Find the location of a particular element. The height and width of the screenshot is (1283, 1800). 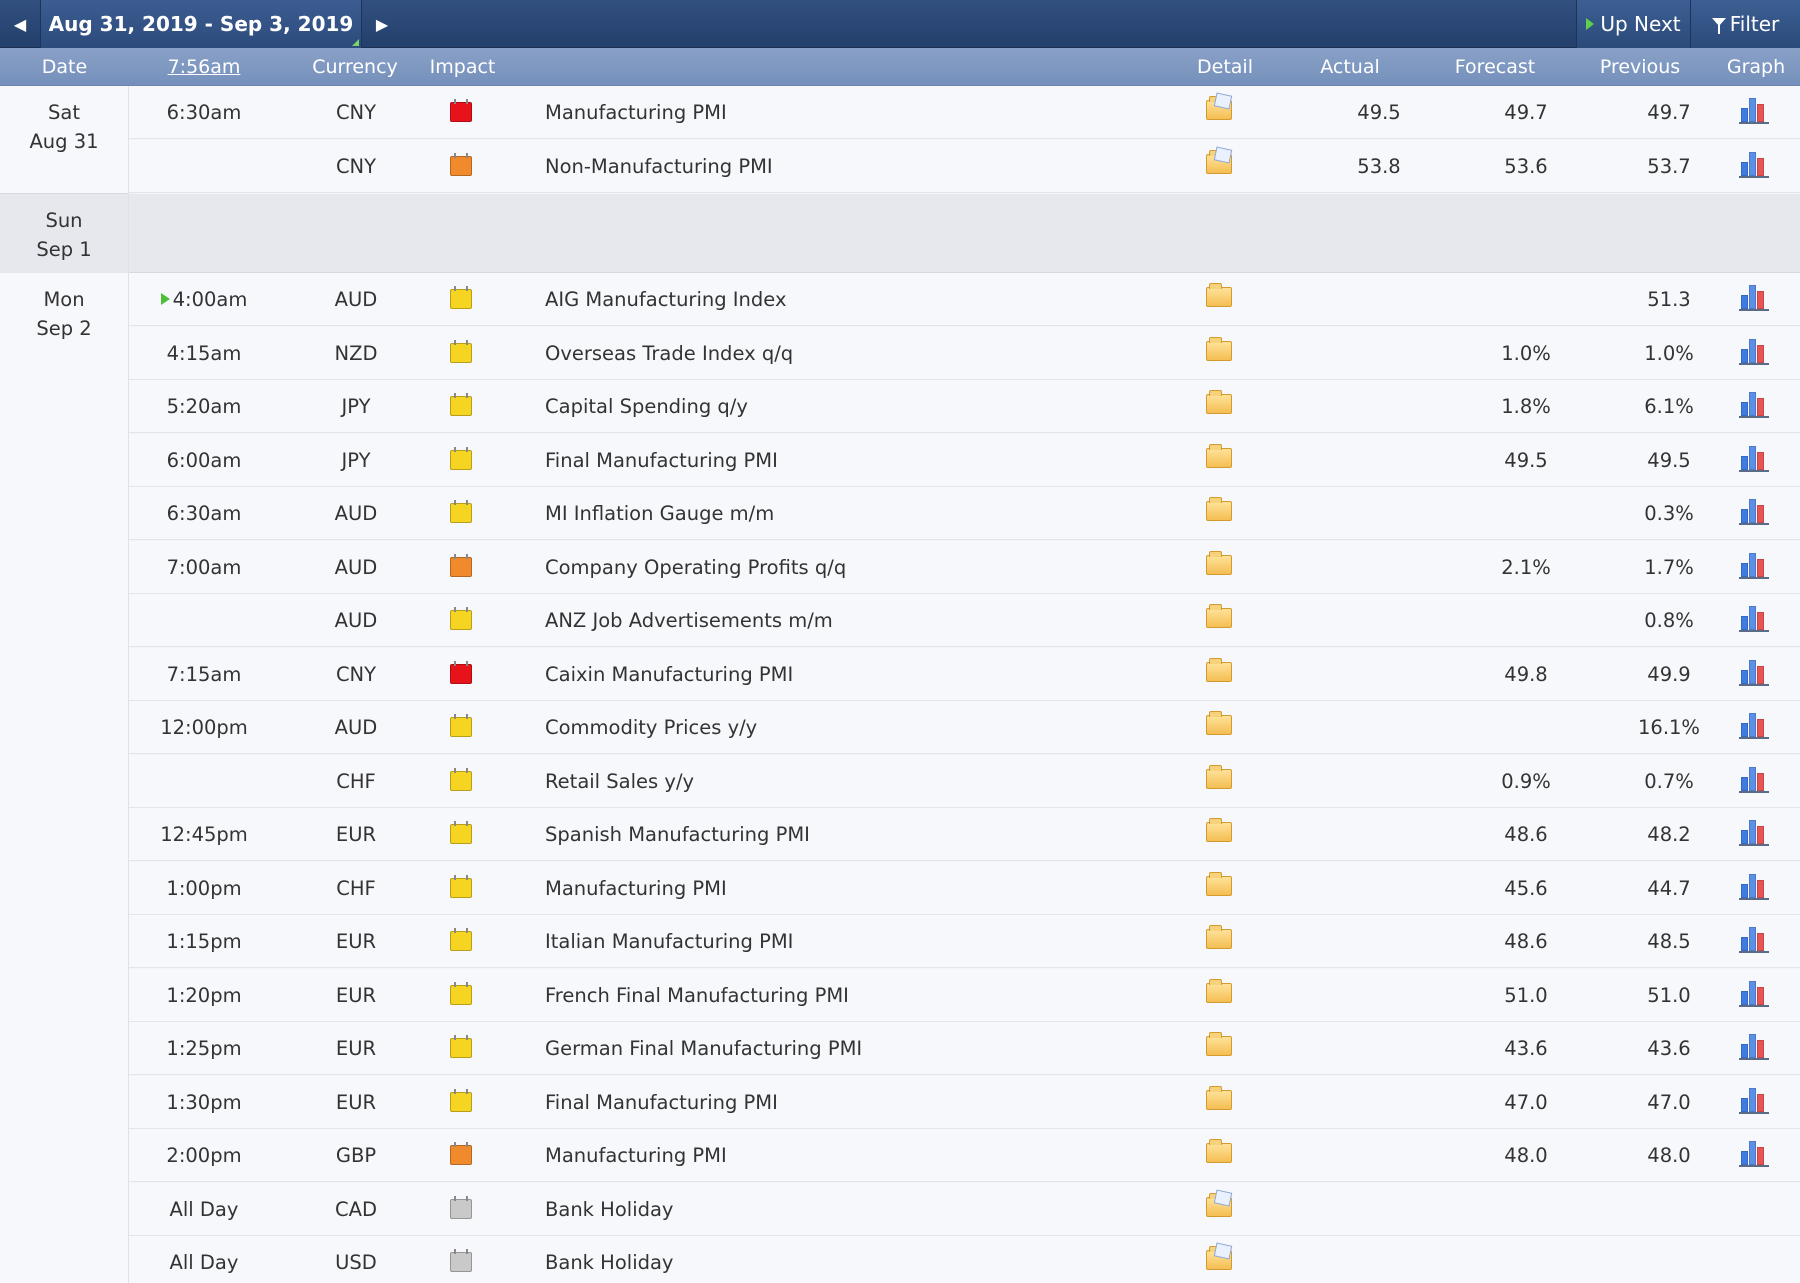

event-row: 12:00pm AUD Commodity Prices y/y 16.1% is located at coordinates (964, 727).